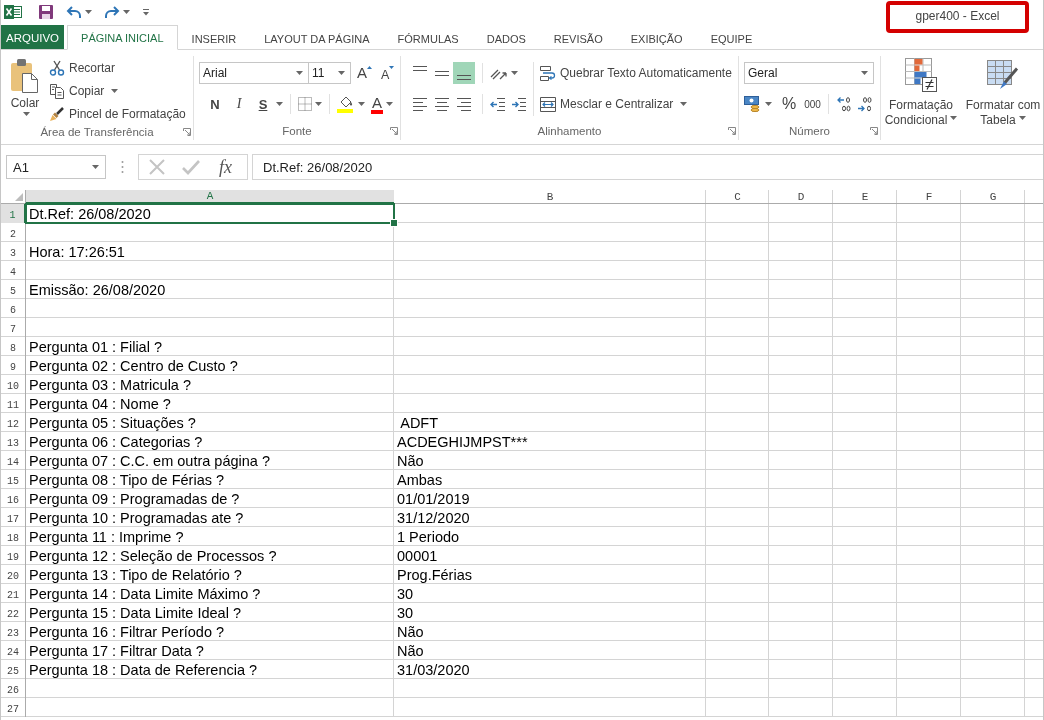 This screenshot has width=1044, height=720. What do you see at coordinates (263, 104) in the screenshot?
I see `underline-button: S` at bounding box center [263, 104].